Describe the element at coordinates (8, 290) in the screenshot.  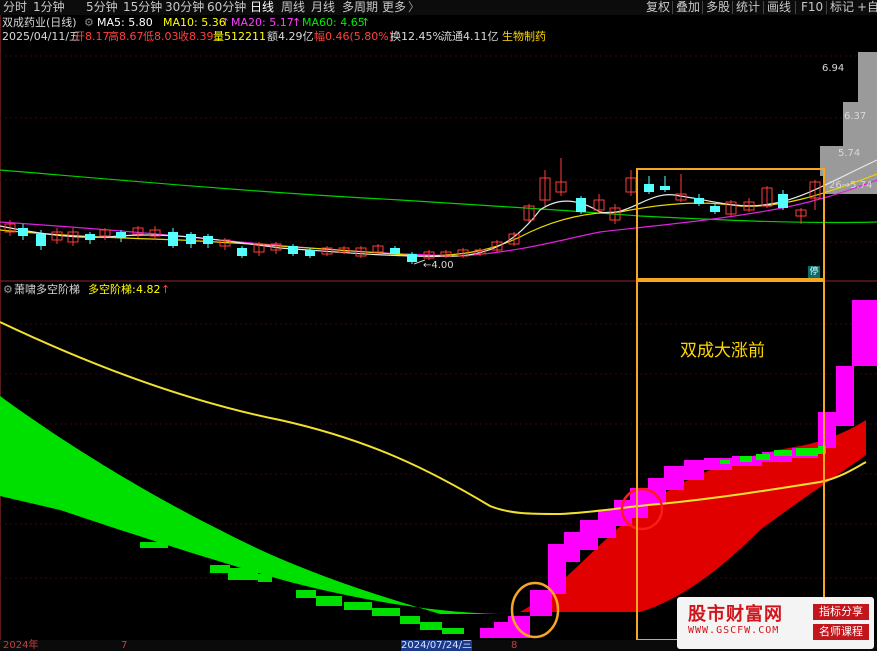
I see `indicator-gear-icon: ⚙` at that location.